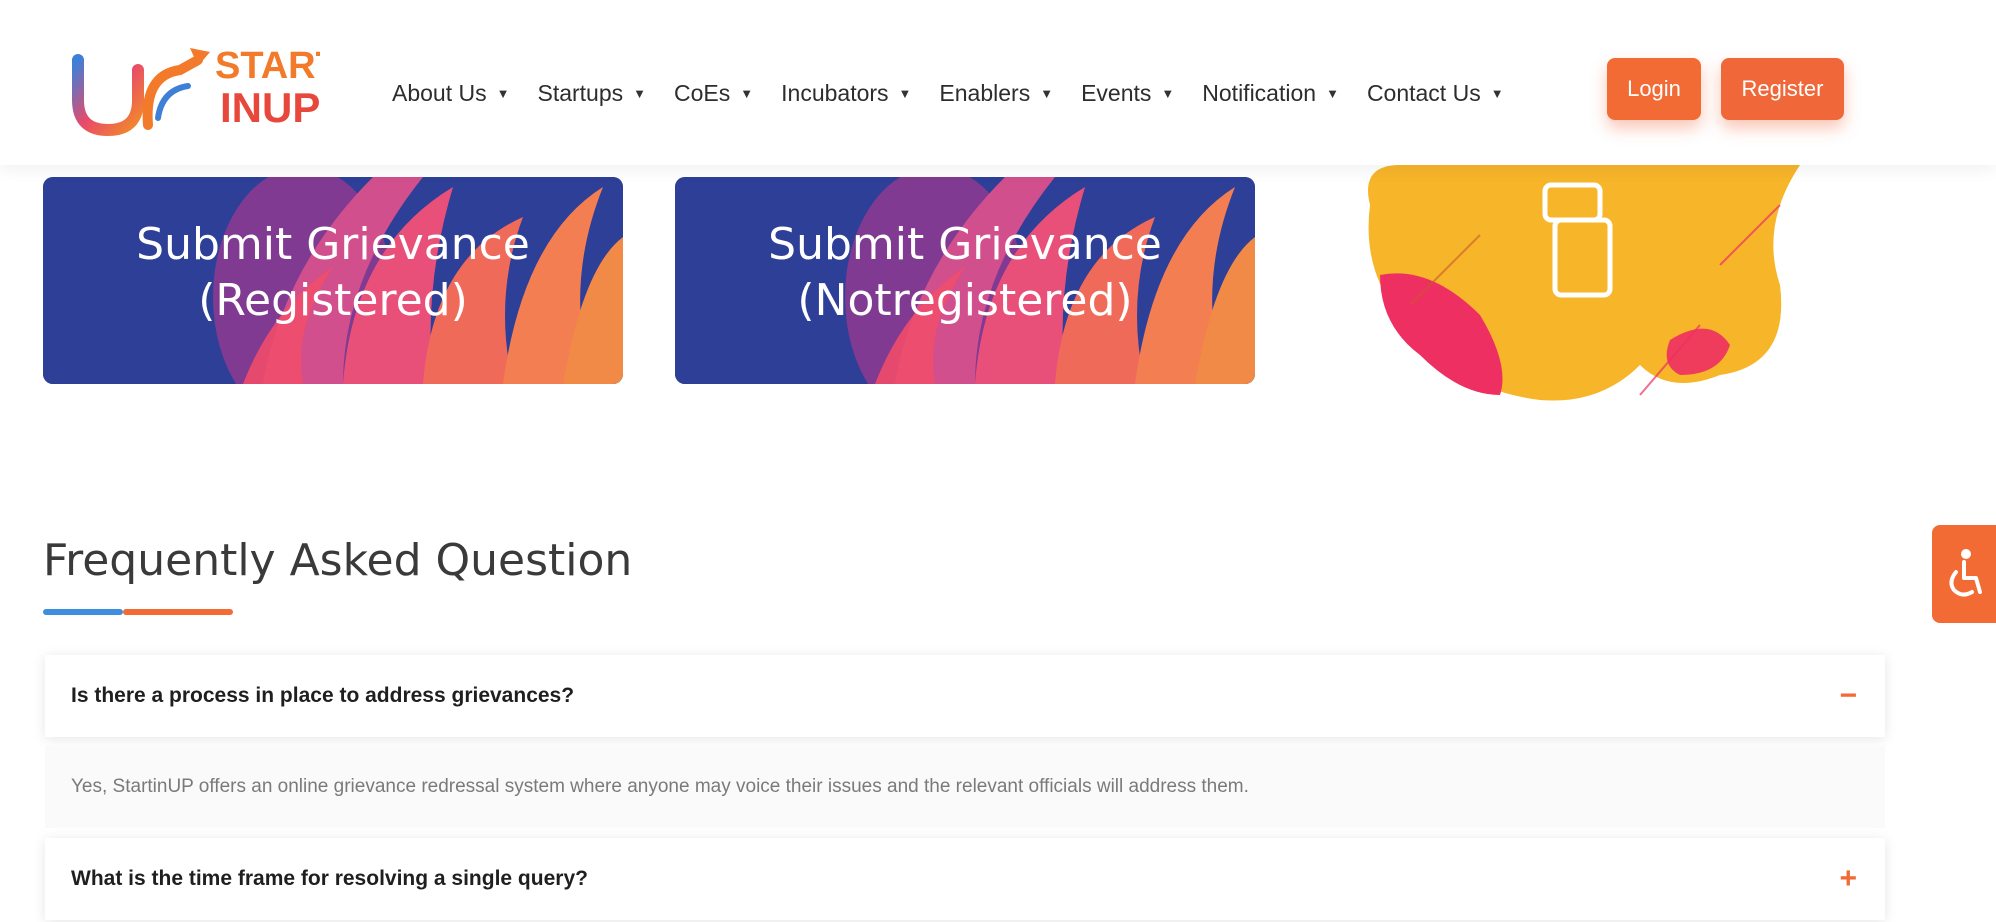 This screenshot has width=1996, height=922. I want to click on nav-label: About Us, so click(439, 92).